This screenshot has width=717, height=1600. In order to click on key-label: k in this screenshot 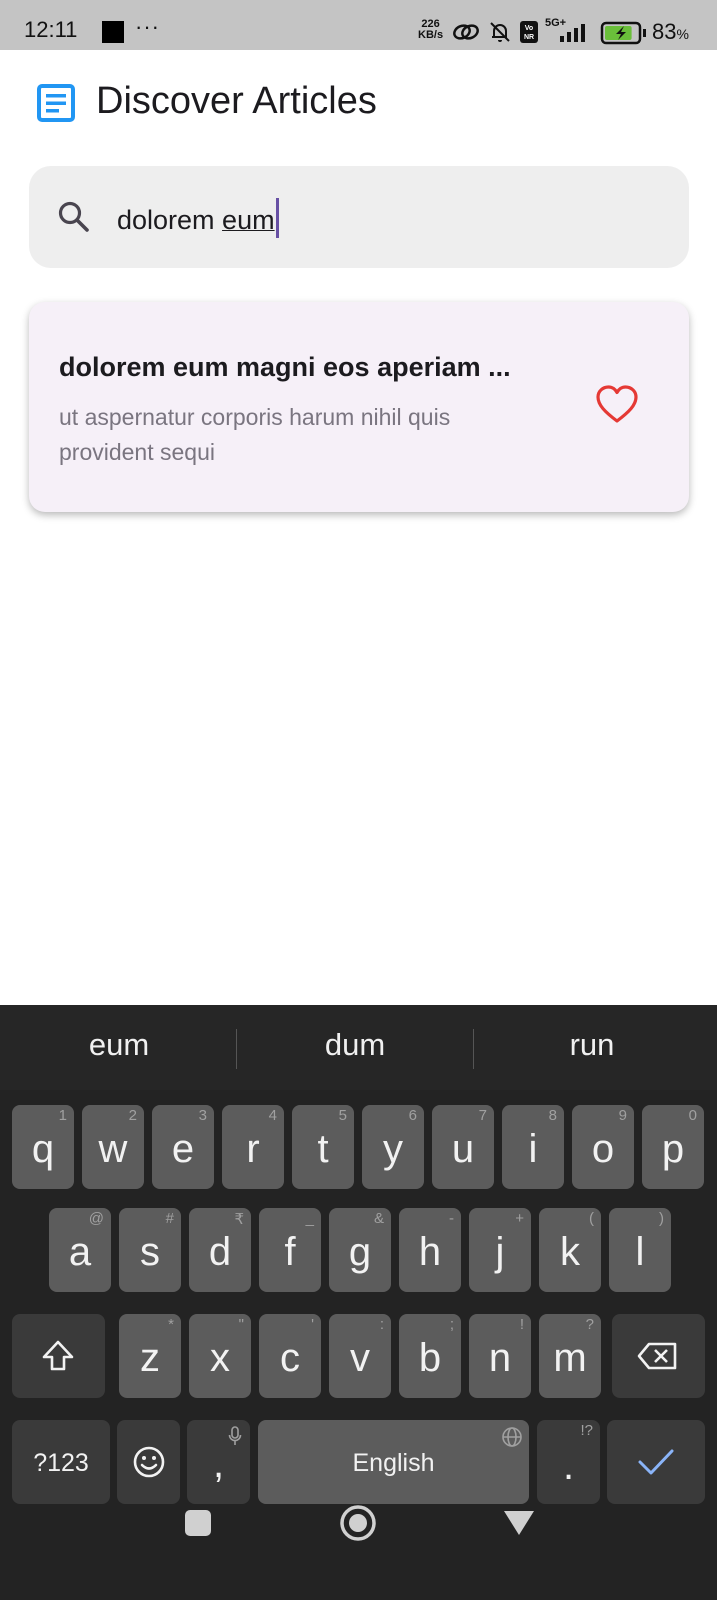, I will do `click(570, 1252)`.